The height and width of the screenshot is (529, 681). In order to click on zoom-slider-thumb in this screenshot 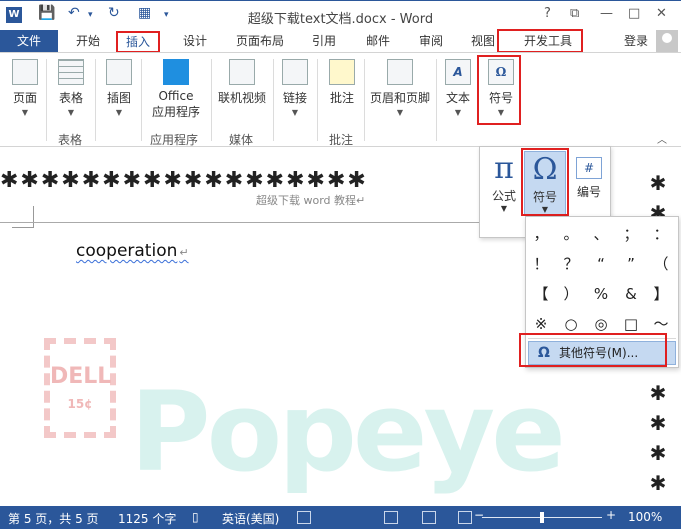, I will do `click(542, 517)`.